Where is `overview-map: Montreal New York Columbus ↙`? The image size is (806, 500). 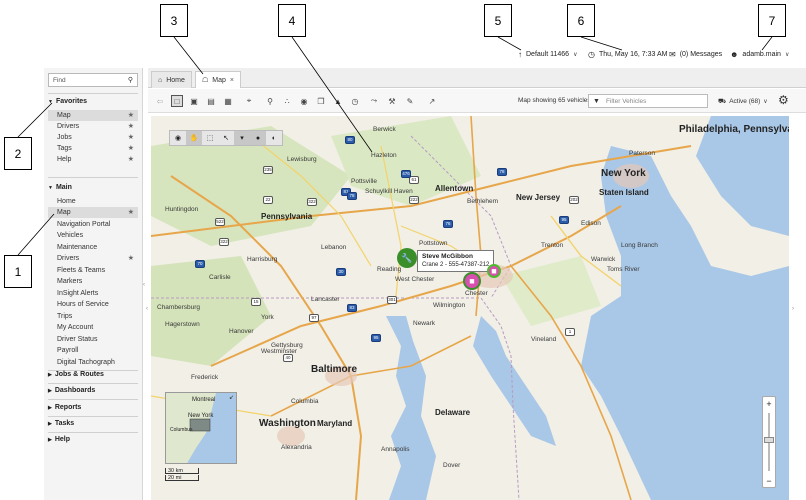
overview-map: Montreal New York Columbus ↙ is located at coordinates (201, 428).